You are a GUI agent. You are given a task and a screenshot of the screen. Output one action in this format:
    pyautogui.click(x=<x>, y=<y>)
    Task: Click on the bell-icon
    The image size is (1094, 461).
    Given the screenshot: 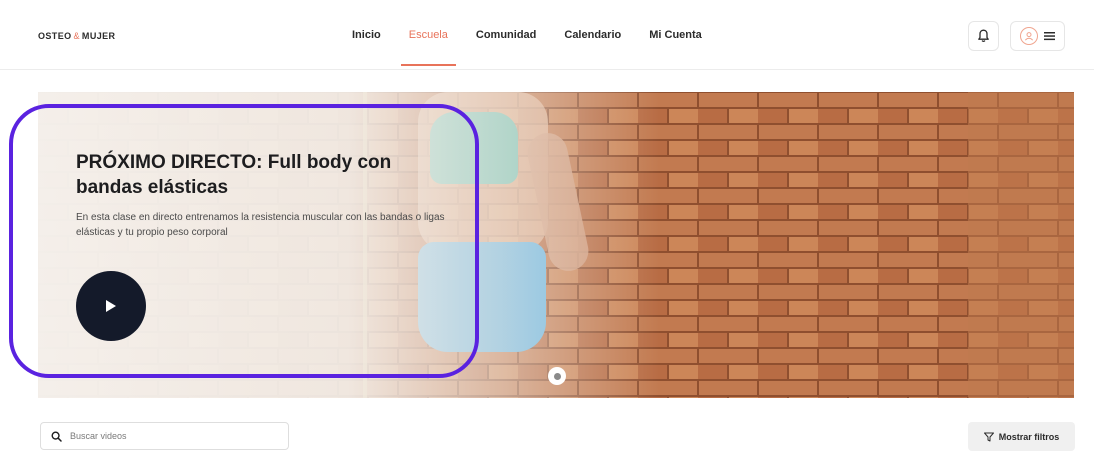 What is the action you would take?
    pyautogui.click(x=983, y=36)
    